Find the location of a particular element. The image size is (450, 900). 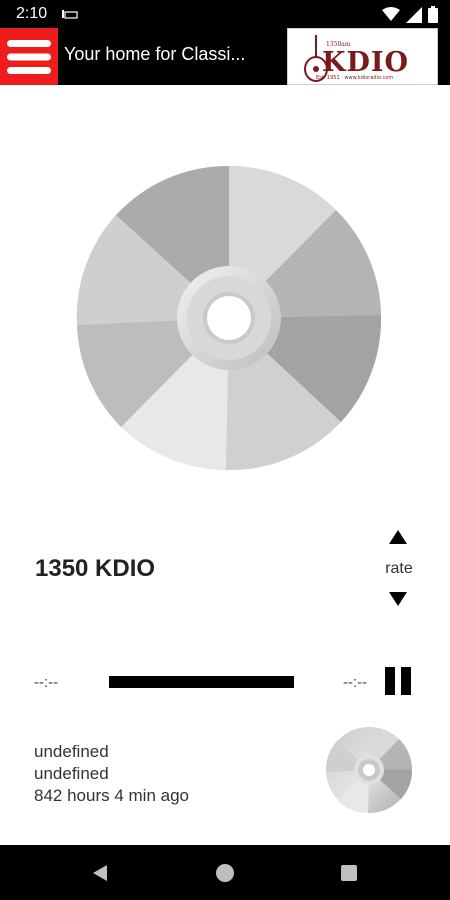

menu-button is located at coordinates (29, 56).